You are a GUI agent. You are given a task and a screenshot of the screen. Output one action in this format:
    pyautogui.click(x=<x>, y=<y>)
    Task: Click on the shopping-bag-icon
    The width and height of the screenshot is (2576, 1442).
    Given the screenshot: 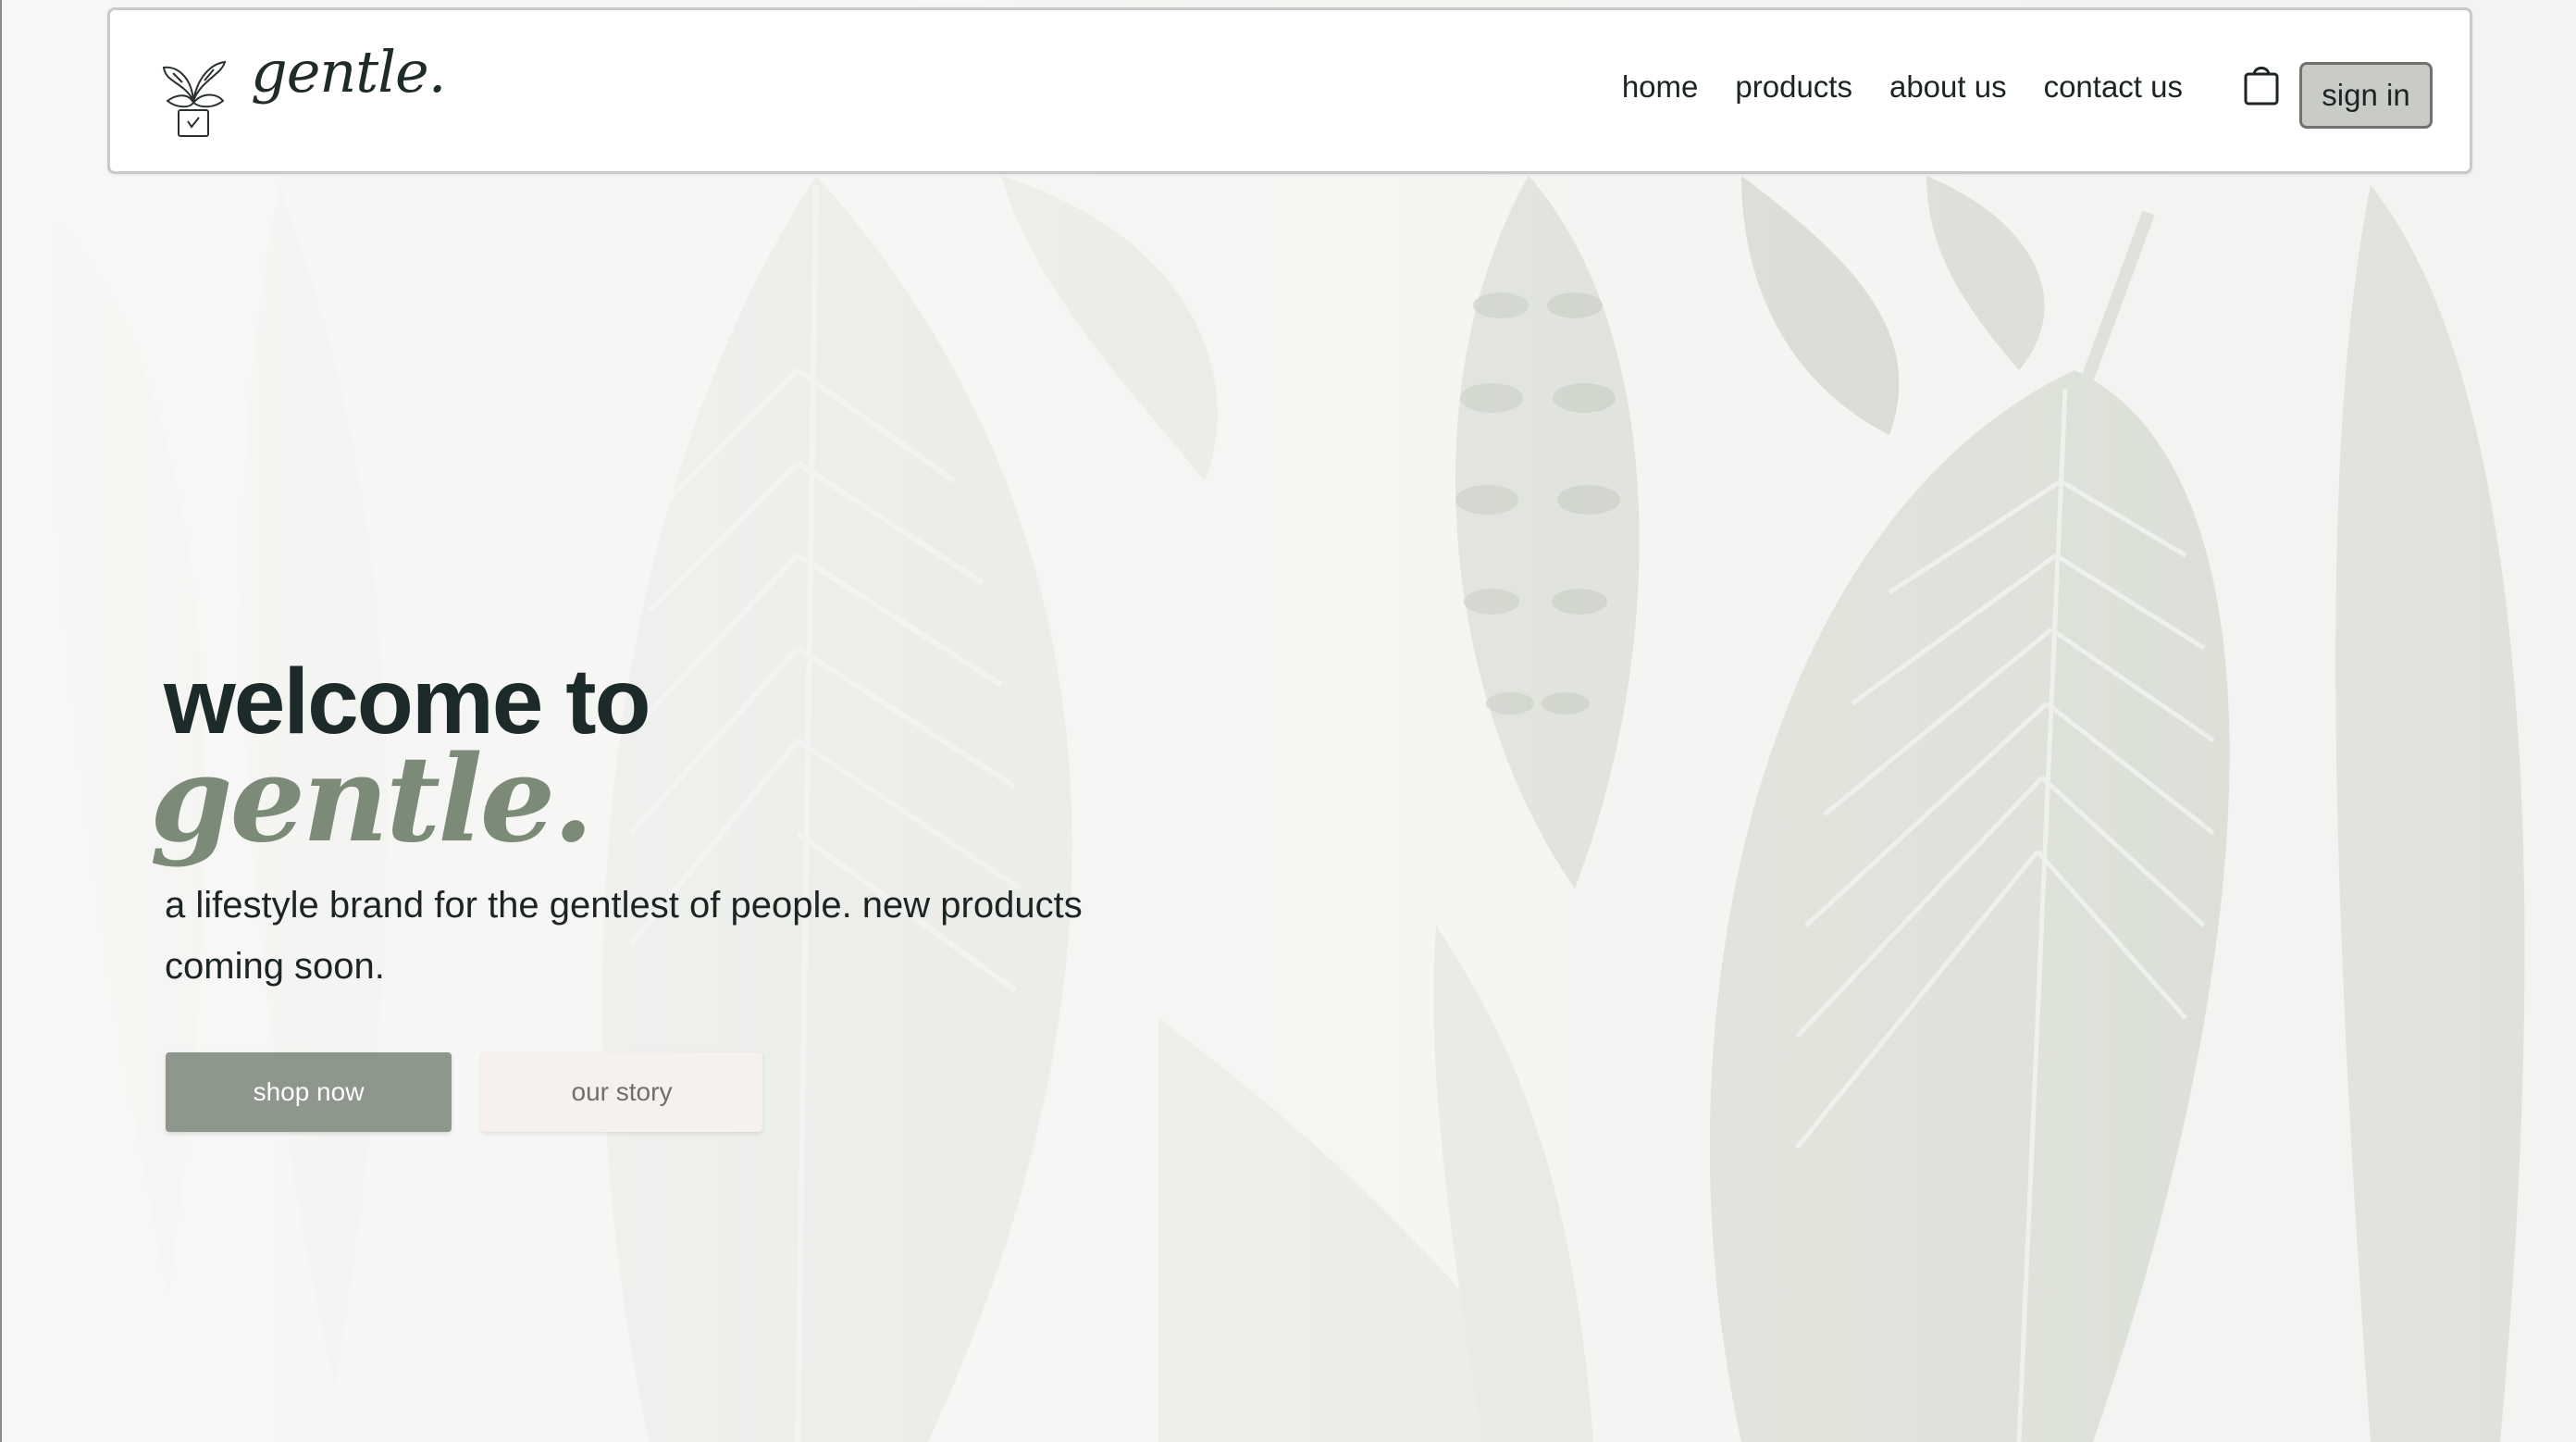 What is the action you would take?
    pyautogui.click(x=2261, y=84)
    